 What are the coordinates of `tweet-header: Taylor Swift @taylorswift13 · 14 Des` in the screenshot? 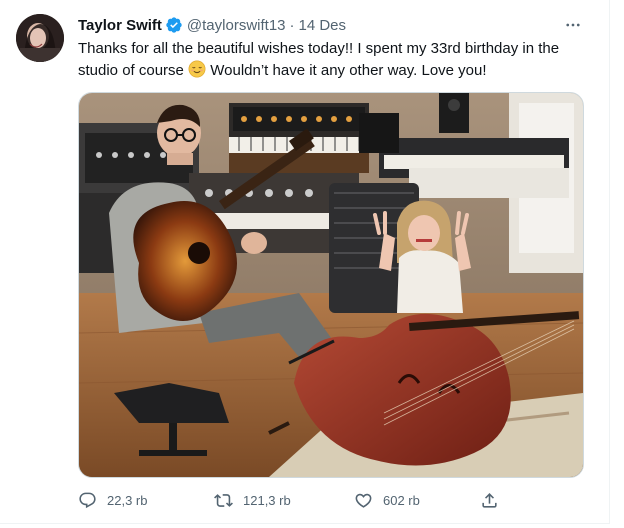 It's located at (212, 25).